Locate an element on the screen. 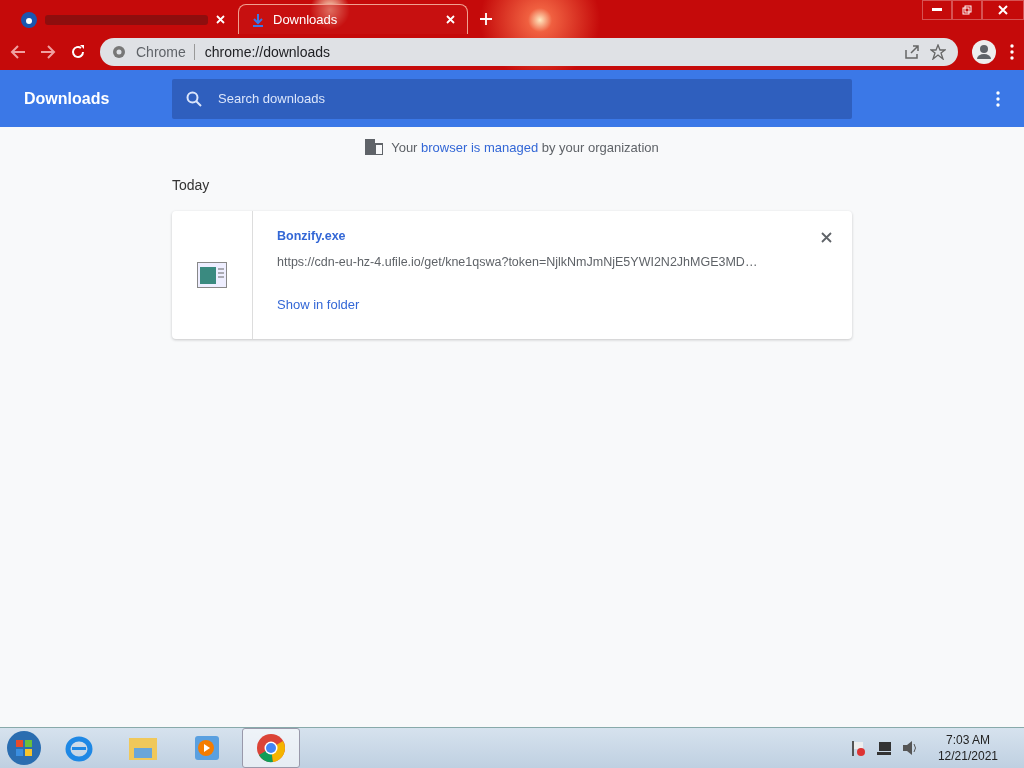 This screenshot has height=768, width=1024. date-heading: Today is located at coordinates (191, 185).